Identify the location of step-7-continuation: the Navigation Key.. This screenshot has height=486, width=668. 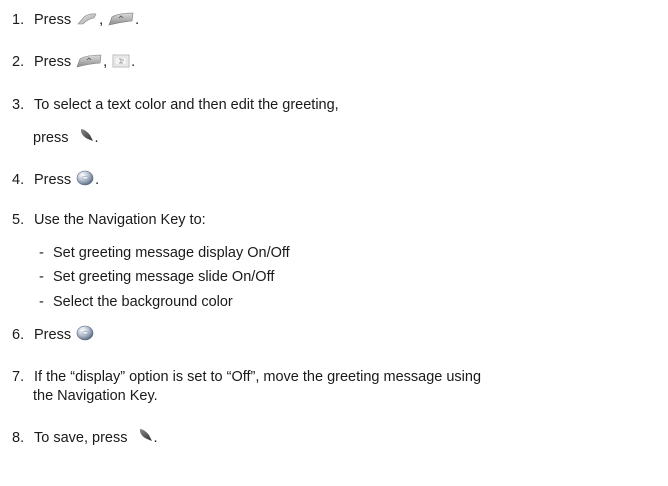
(95, 396).